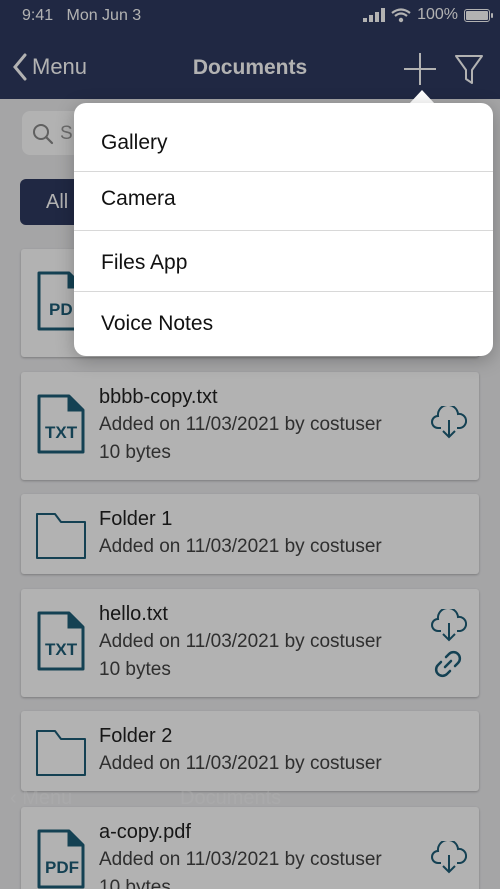 This screenshot has height=889, width=500. What do you see at coordinates (283, 137) in the screenshot?
I see `menu-item-gallery: Gallery` at bounding box center [283, 137].